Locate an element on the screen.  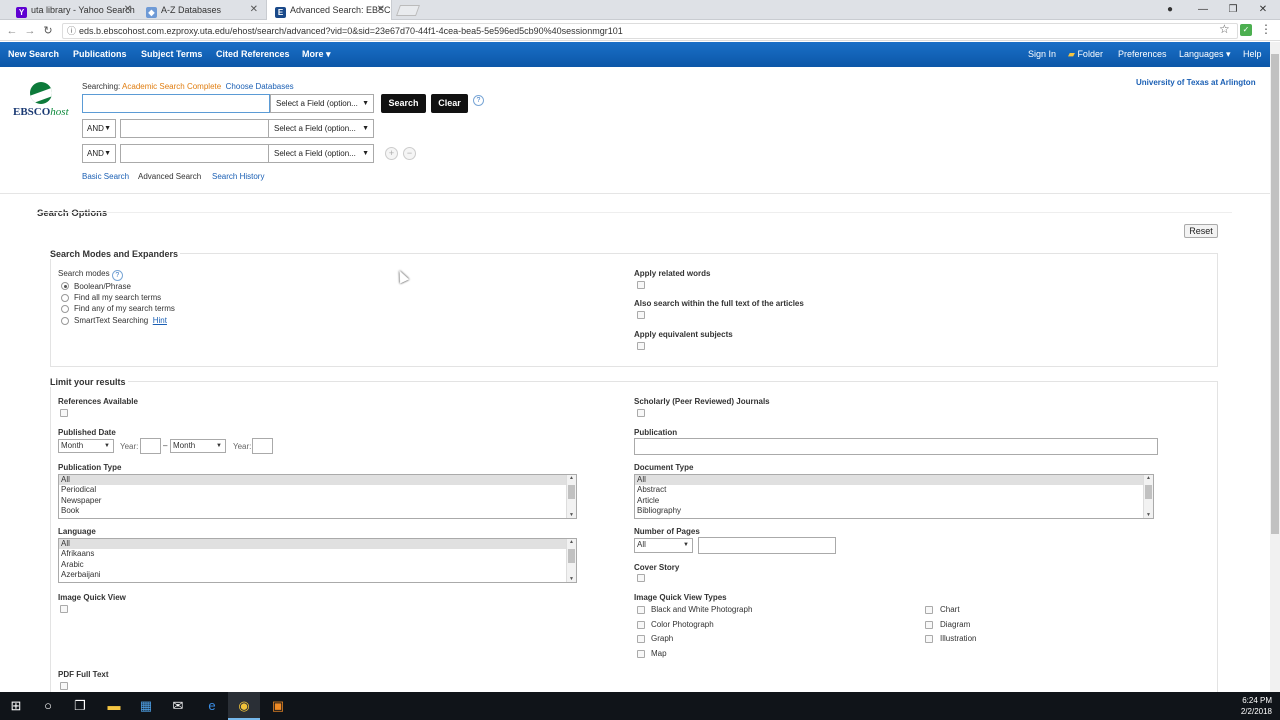
remove-row-icon: − is located at coordinates (409, 153).